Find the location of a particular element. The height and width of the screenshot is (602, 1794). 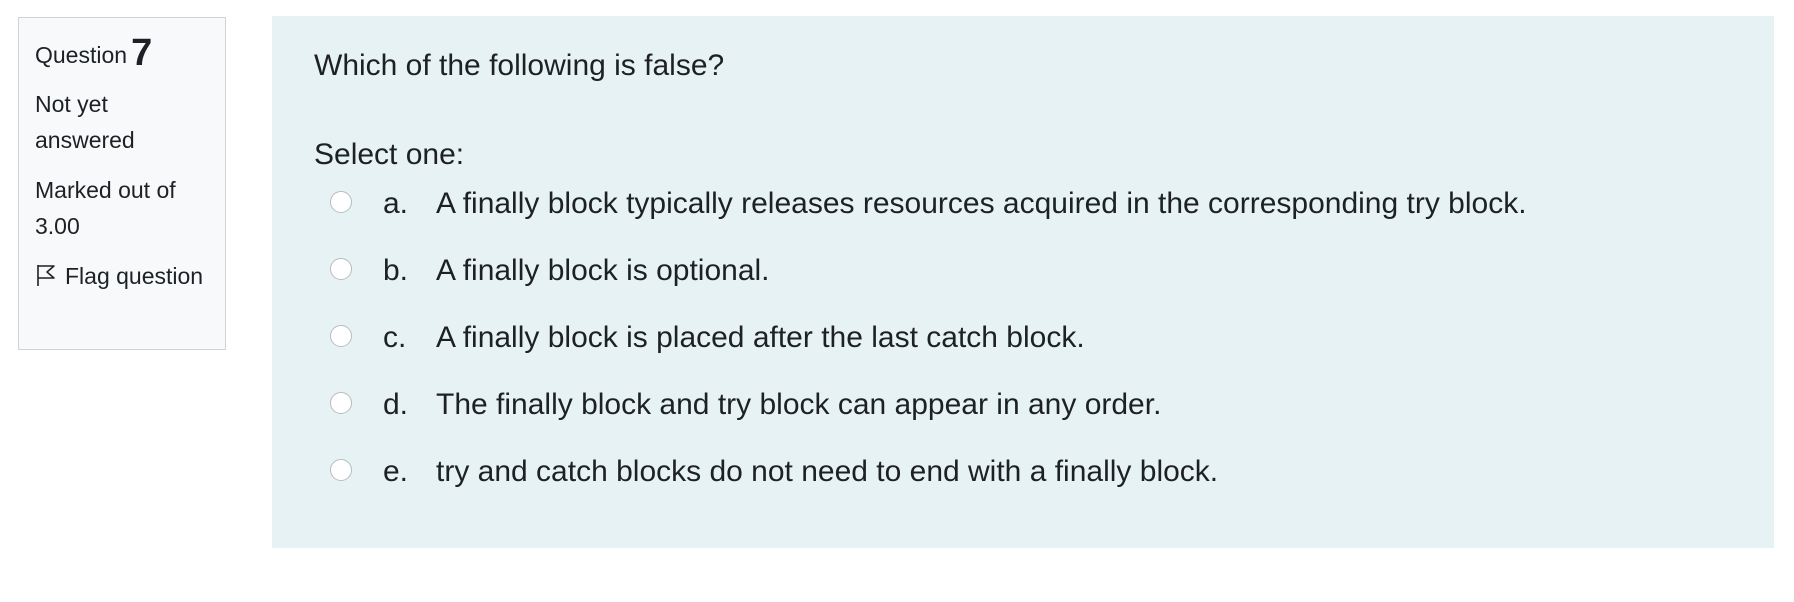

question-grade: Marked out of 3.00 is located at coordinates (105, 208).